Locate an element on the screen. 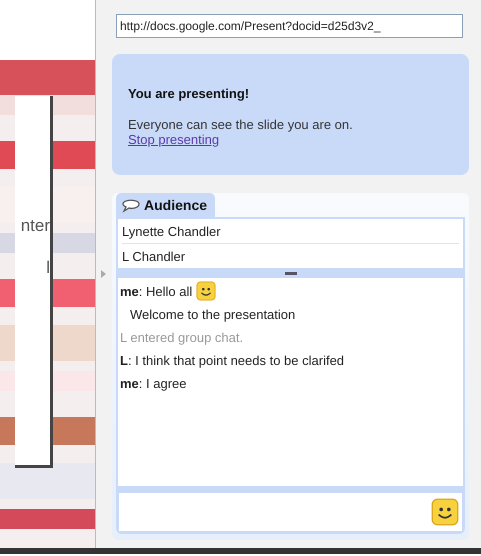  stop-presenting-link: Stop presenting is located at coordinates (174, 139).